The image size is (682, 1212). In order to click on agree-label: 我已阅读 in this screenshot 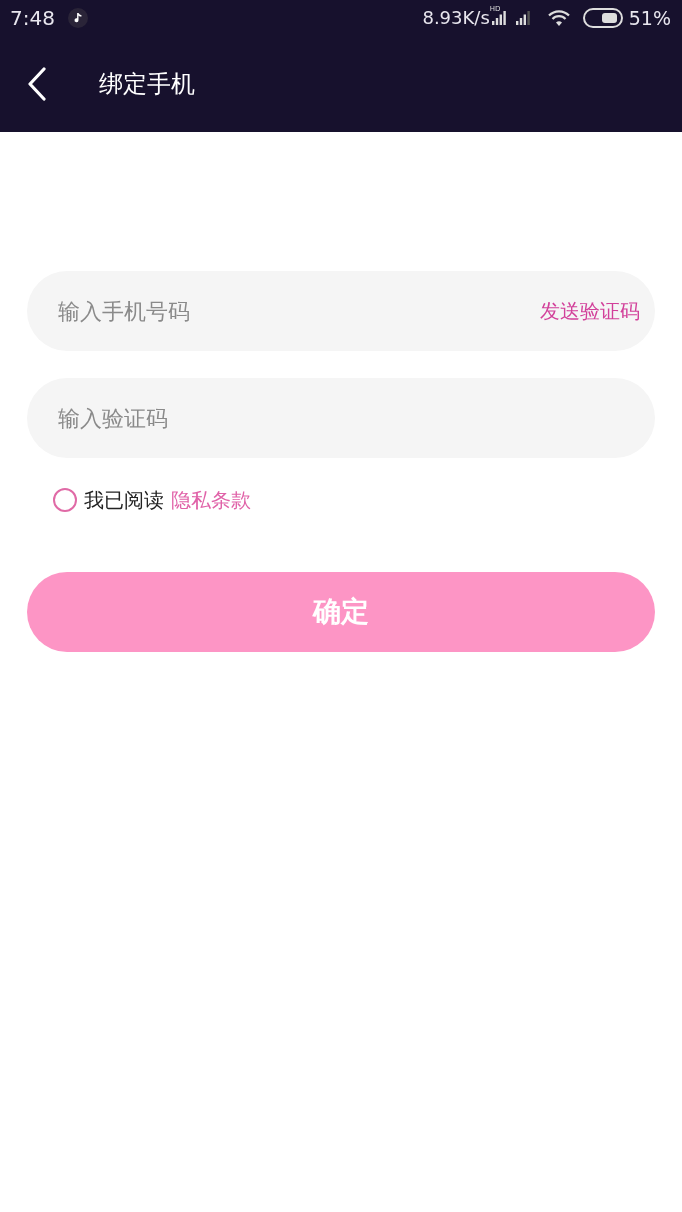, I will do `click(124, 500)`.